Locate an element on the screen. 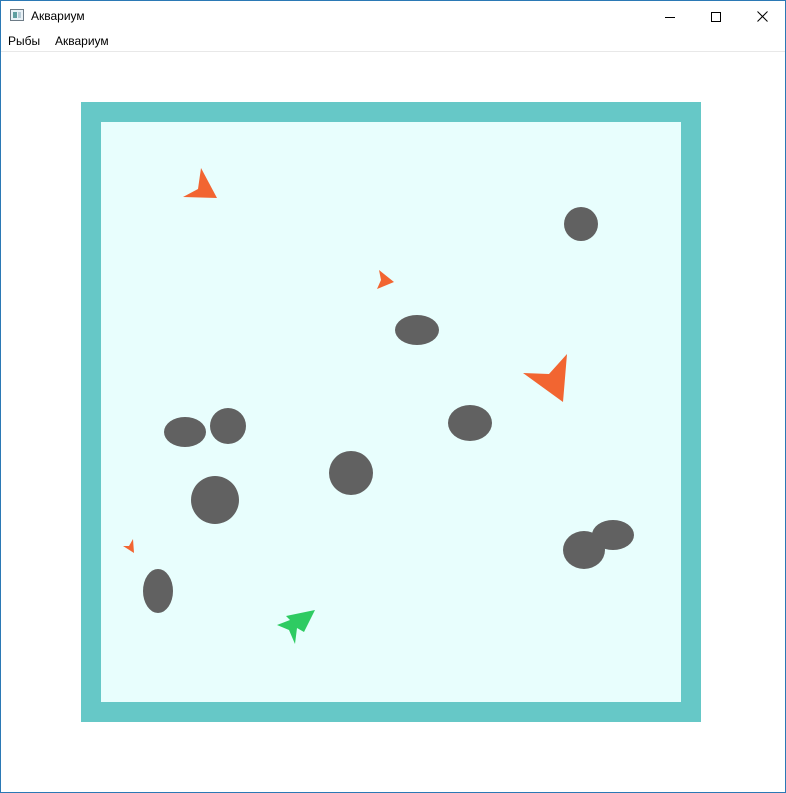 The height and width of the screenshot is (793, 786). maximize-button is located at coordinates (716, 16).